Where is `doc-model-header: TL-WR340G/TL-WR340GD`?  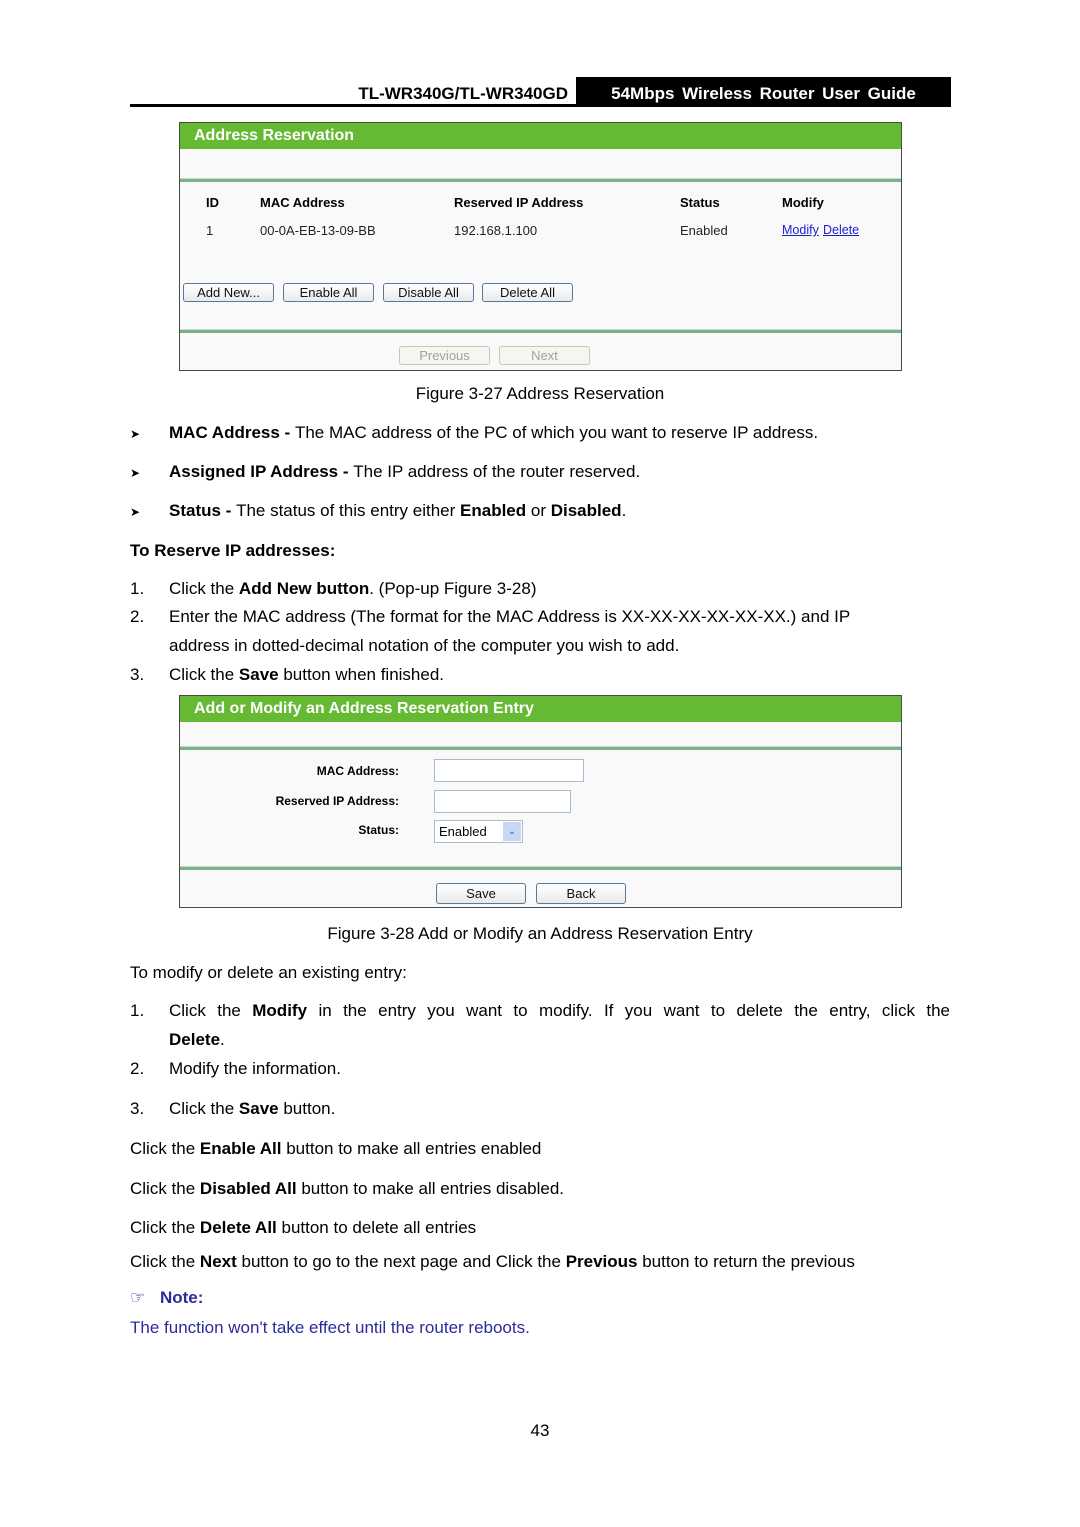
doc-model-header: TL-WR340G/TL-WR340GD is located at coordinates (463, 93).